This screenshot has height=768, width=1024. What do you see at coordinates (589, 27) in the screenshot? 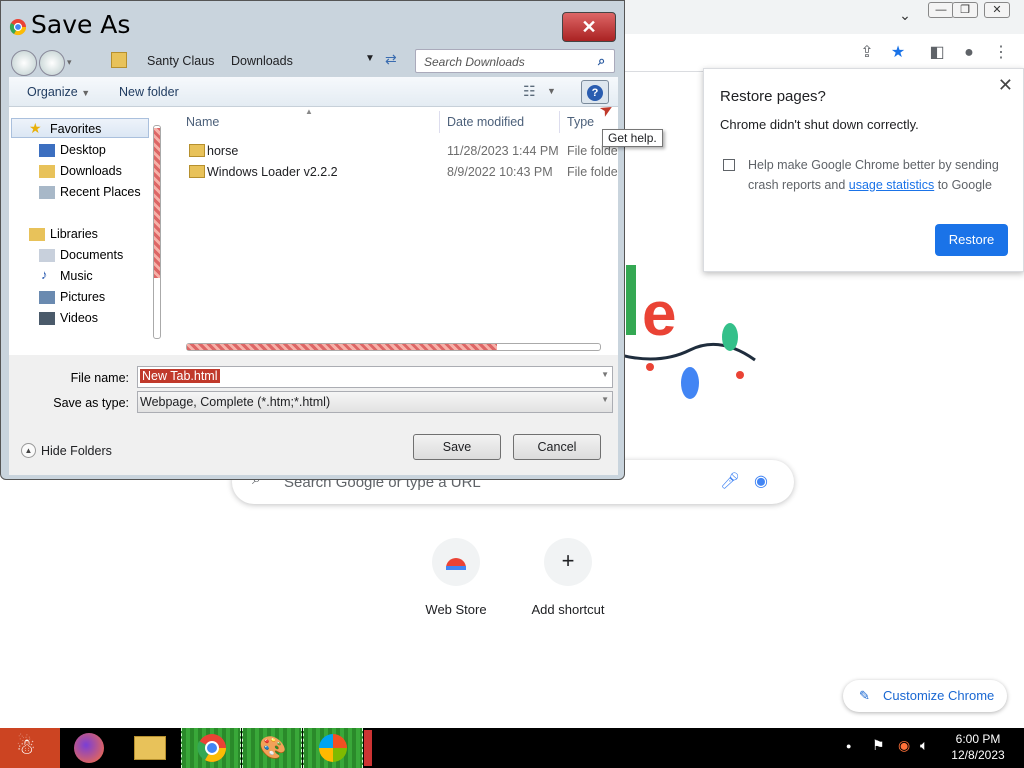
I see `dialog-close-button: ✕` at bounding box center [589, 27].